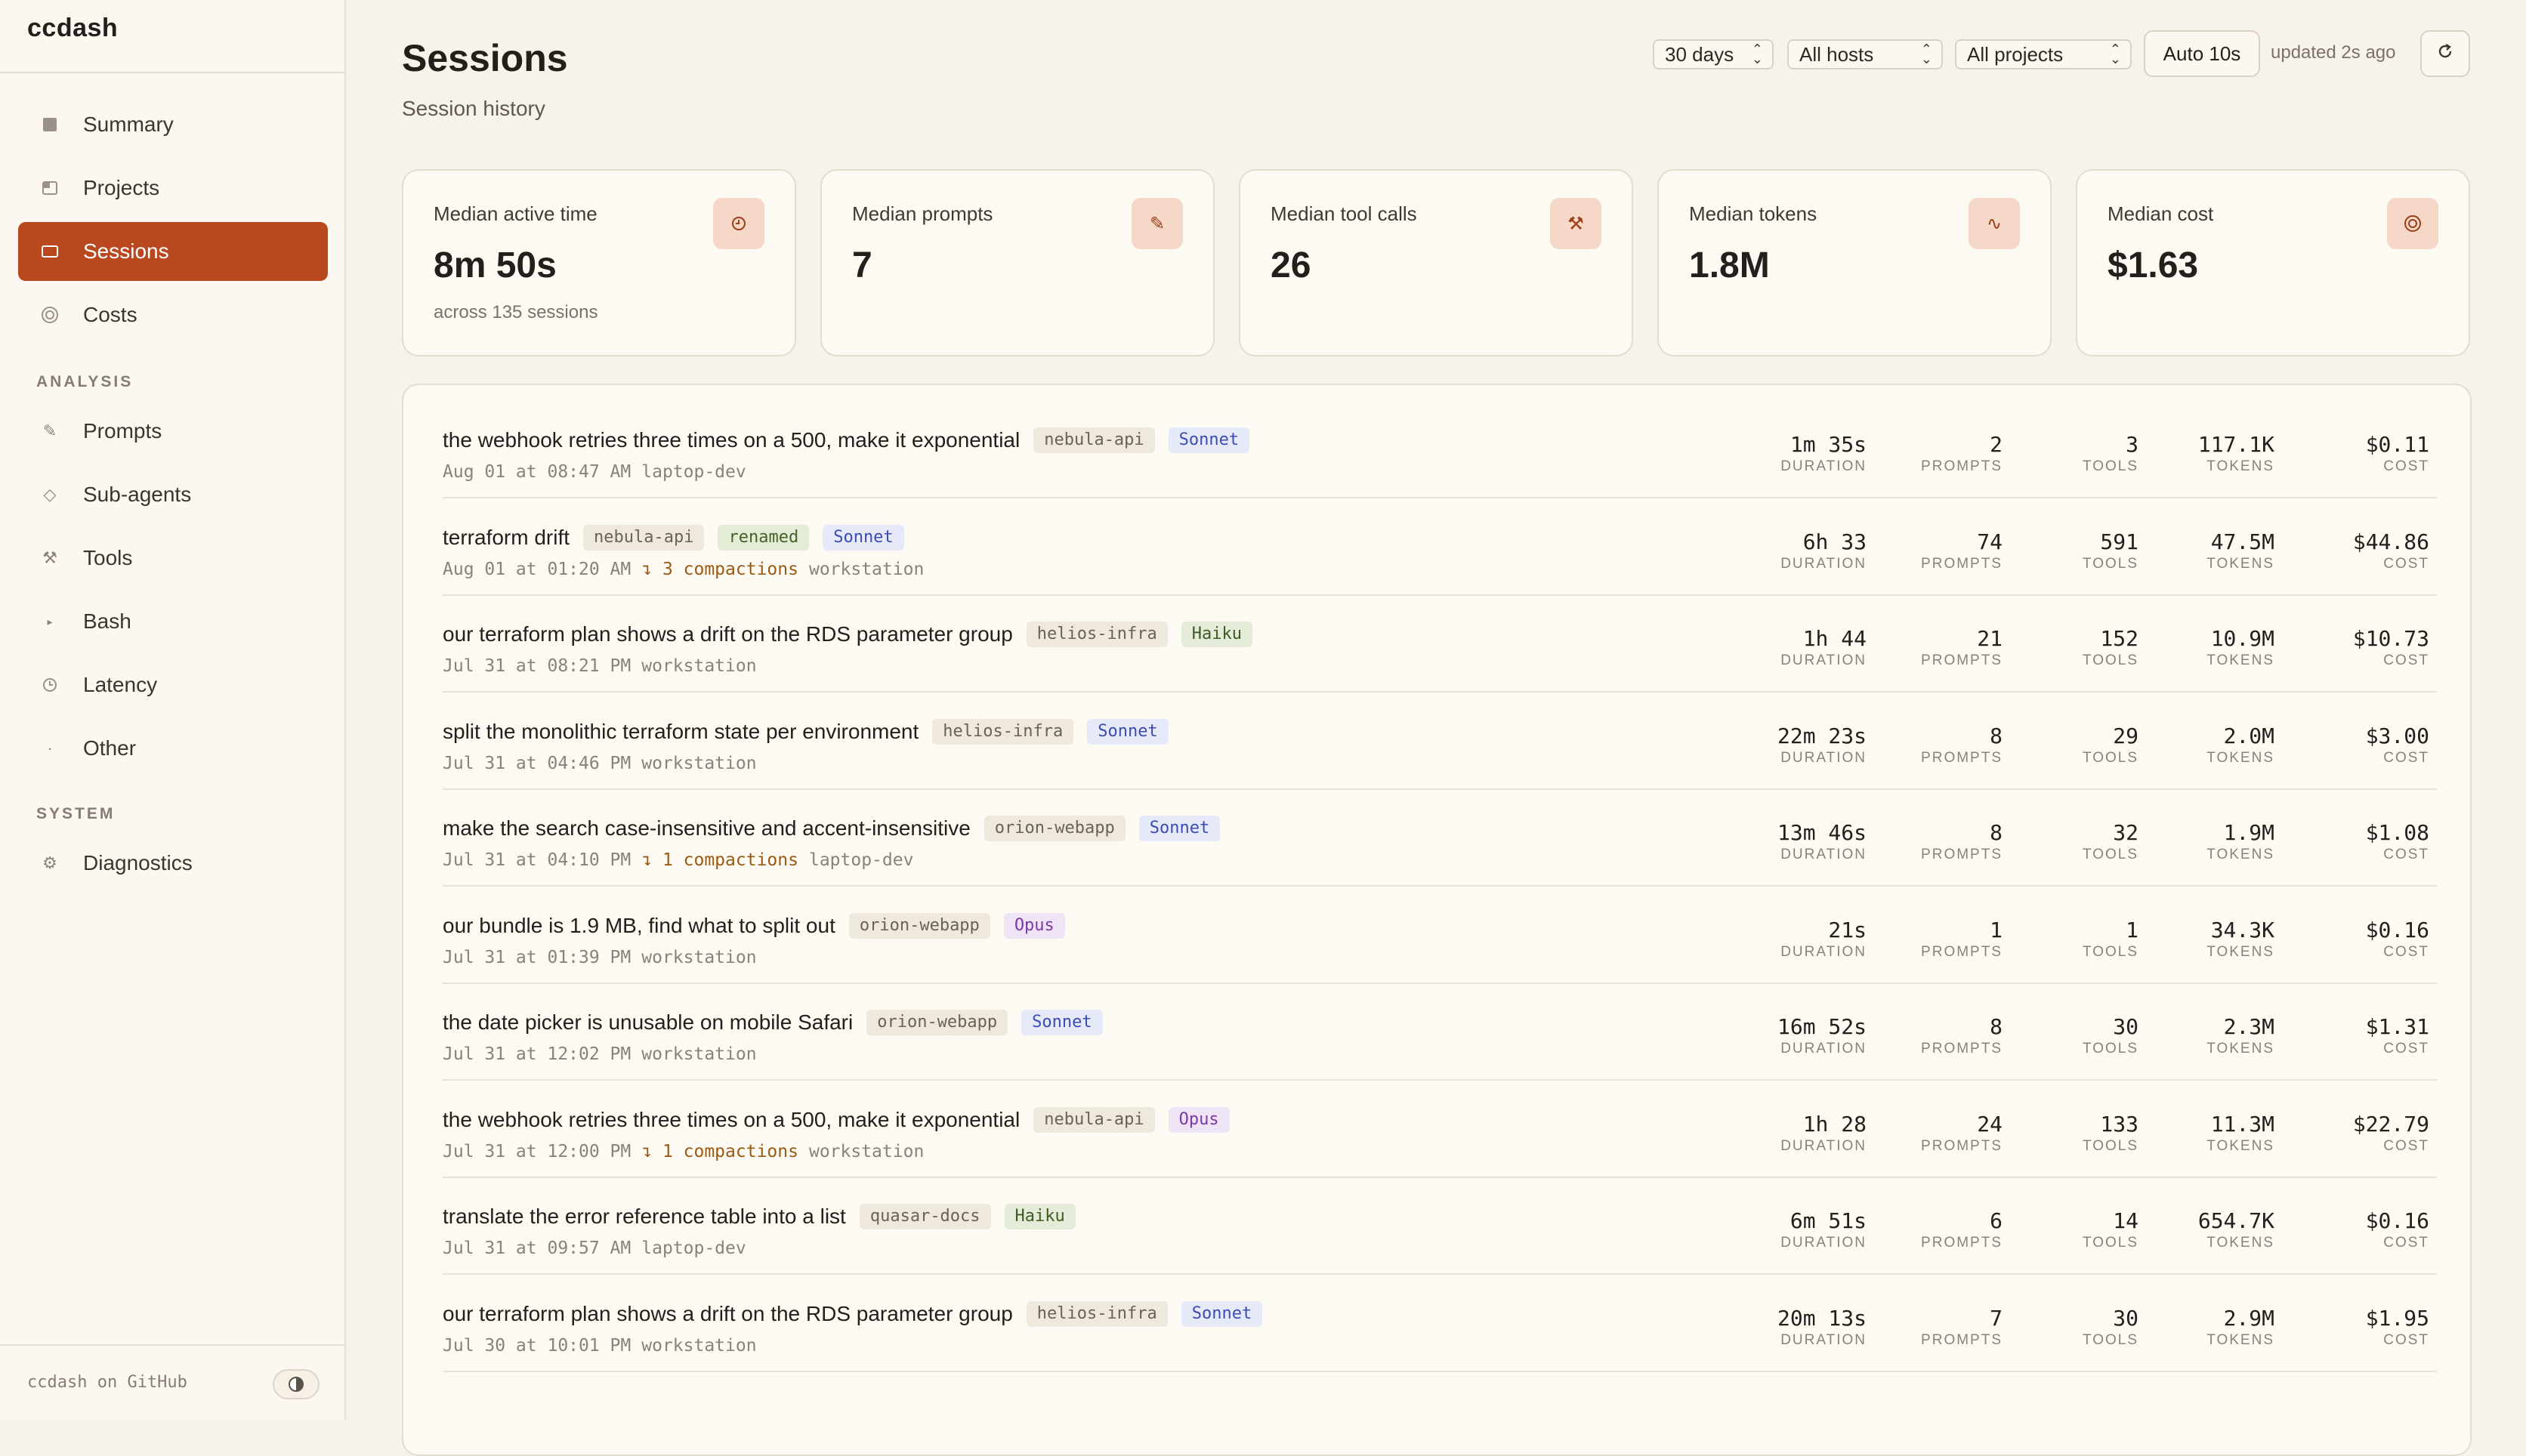  I want to click on tools-value: 14, so click(2125, 1220).